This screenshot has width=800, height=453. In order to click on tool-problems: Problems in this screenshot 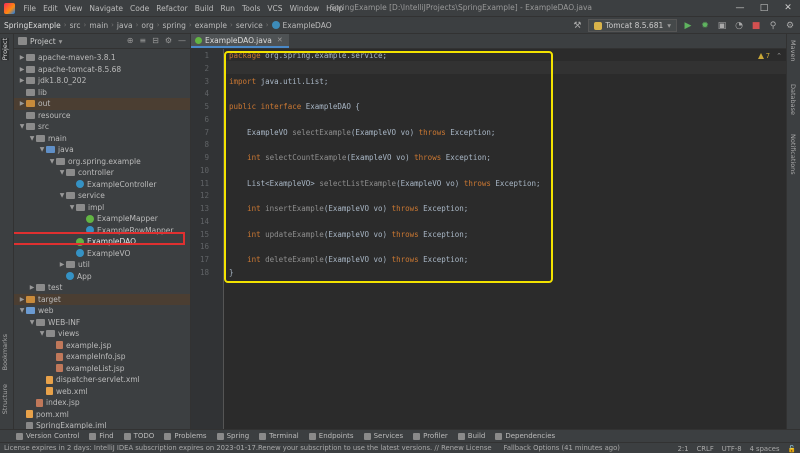, I will do `click(185, 436)`.